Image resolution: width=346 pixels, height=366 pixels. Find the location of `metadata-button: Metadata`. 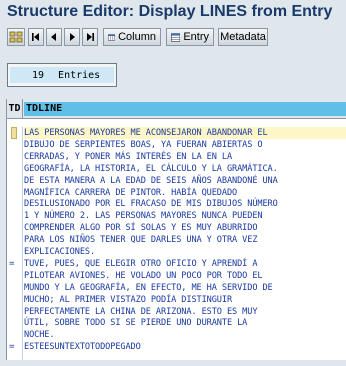

metadata-button: Metadata is located at coordinates (243, 37).